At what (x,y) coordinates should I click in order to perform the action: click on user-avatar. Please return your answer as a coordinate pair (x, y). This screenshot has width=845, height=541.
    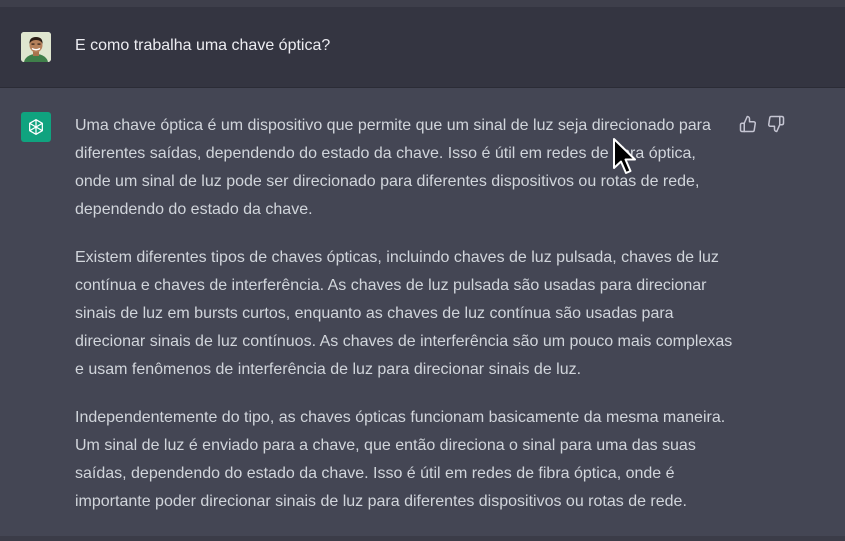
    Looking at the image, I should click on (36, 47).